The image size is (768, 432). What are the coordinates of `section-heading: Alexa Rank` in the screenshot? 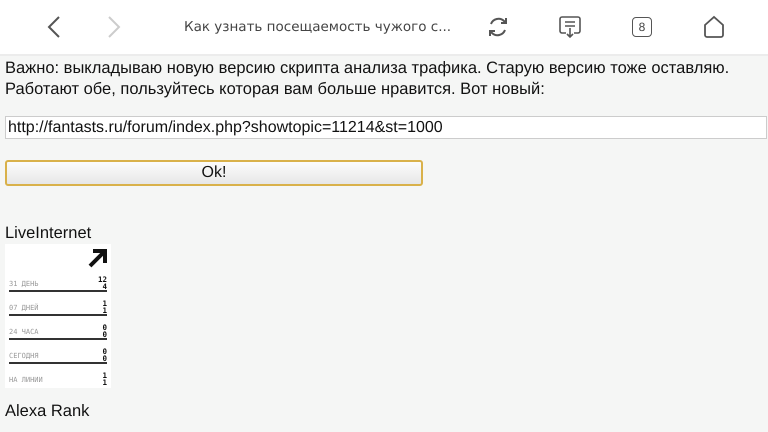 It's located at (47, 411).